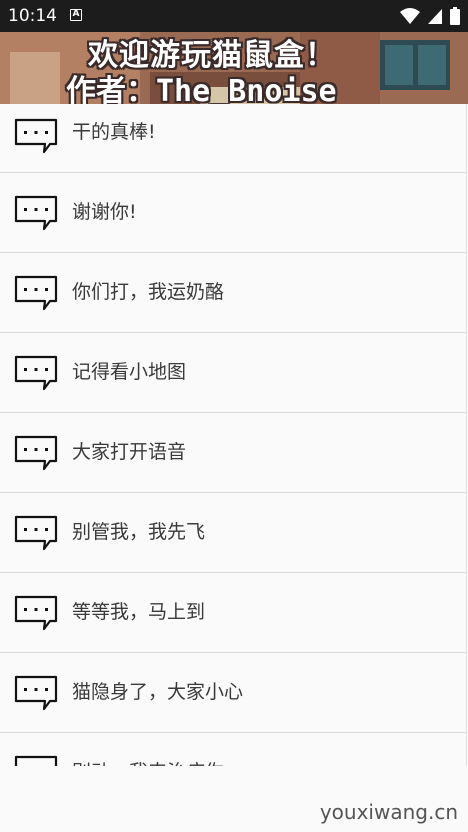 The height and width of the screenshot is (832, 468). Describe the element at coordinates (139, 532) in the screenshot. I see `phrase-label: 别管我，我先飞` at that location.